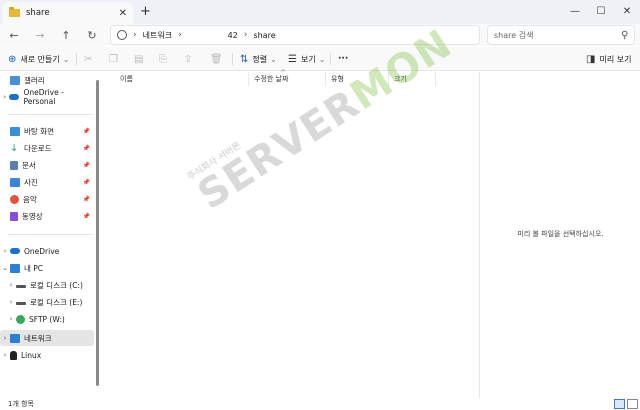 This screenshot has width=640, height=410. What do you see at coordinates (31, 182) in the screenshot?
I see `sidebar-item-label: 사진` at bounding box center [31, 182].